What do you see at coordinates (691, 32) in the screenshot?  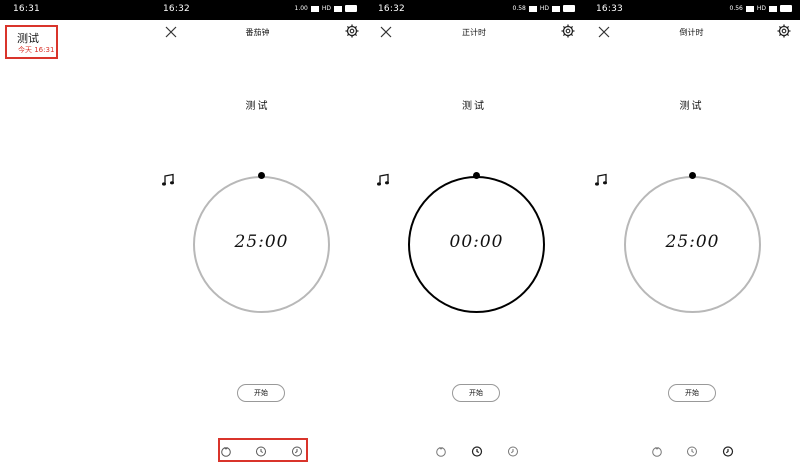 I see `mode-title: 倒计时` at bounding box center [691, 32].